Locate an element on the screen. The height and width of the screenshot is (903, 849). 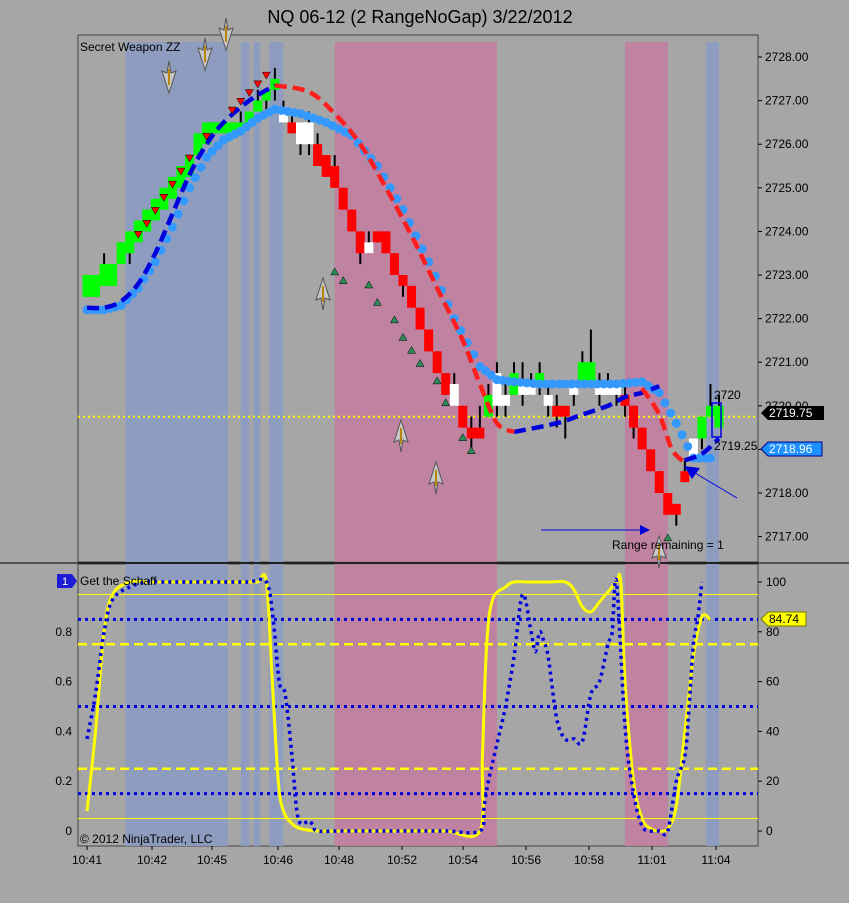
time-tick-label: 10:46 is located at coordinates (278, 860).